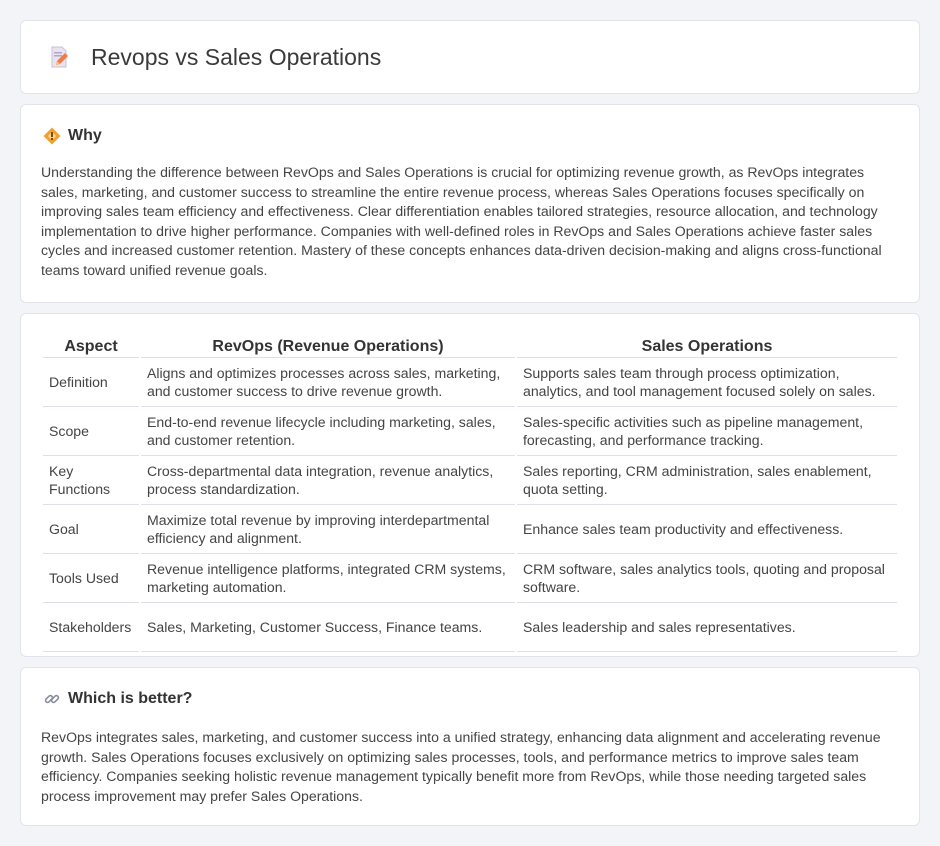  I want to click on why-title: Why, so click(85, 135).